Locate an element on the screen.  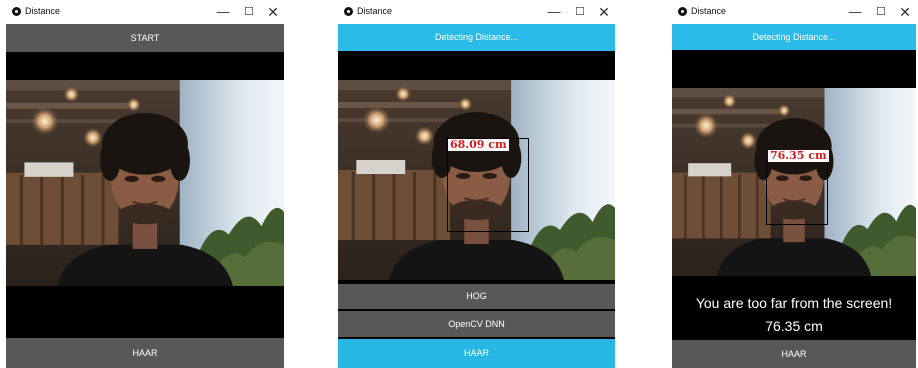
start-button-label: START is located at coordinates (145, 38).